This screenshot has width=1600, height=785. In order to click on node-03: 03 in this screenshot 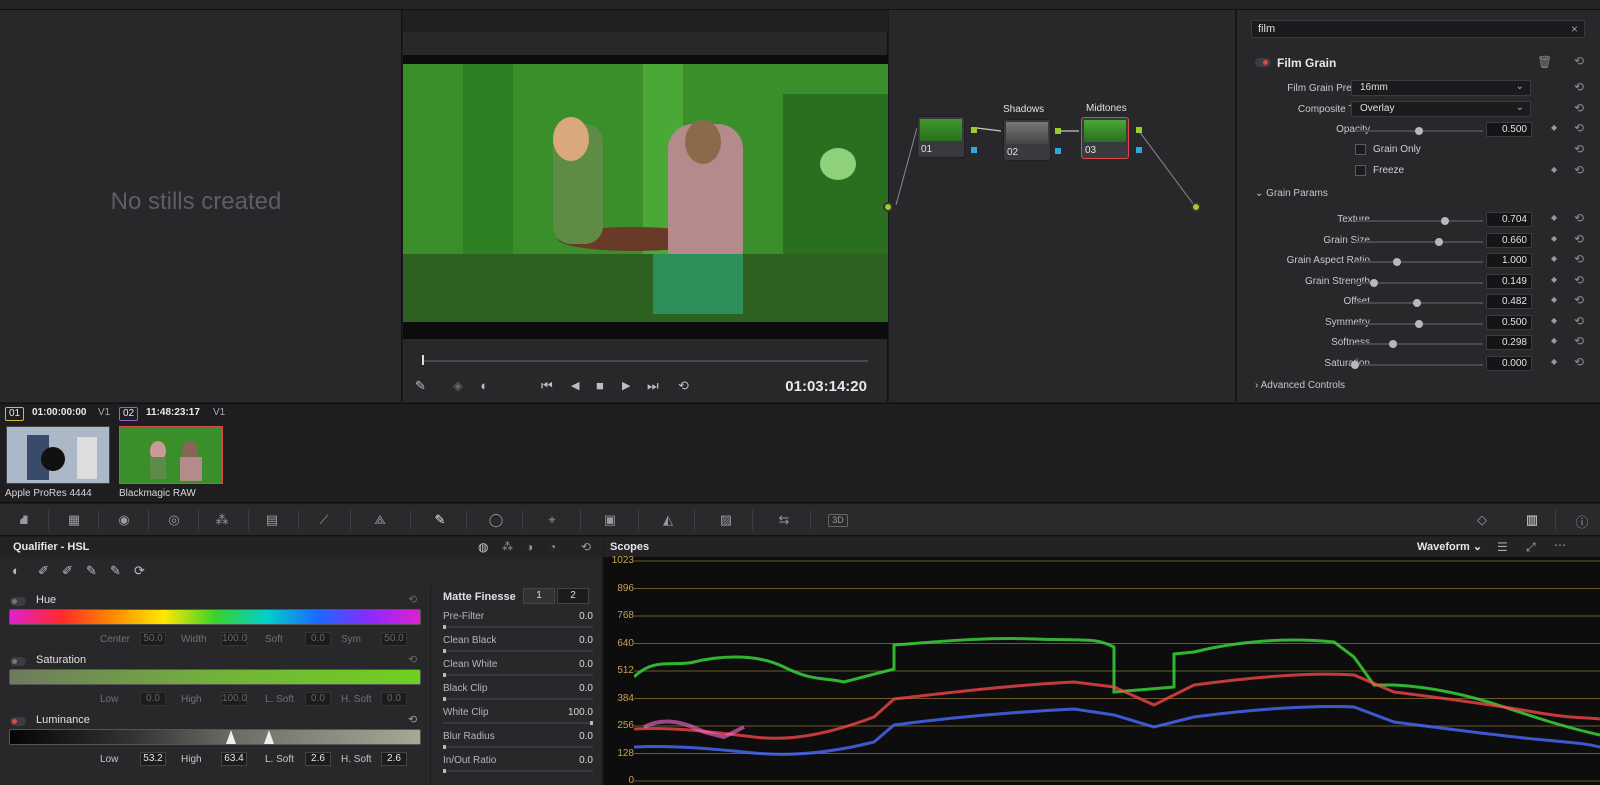, I will do `click(1105, 138)`.